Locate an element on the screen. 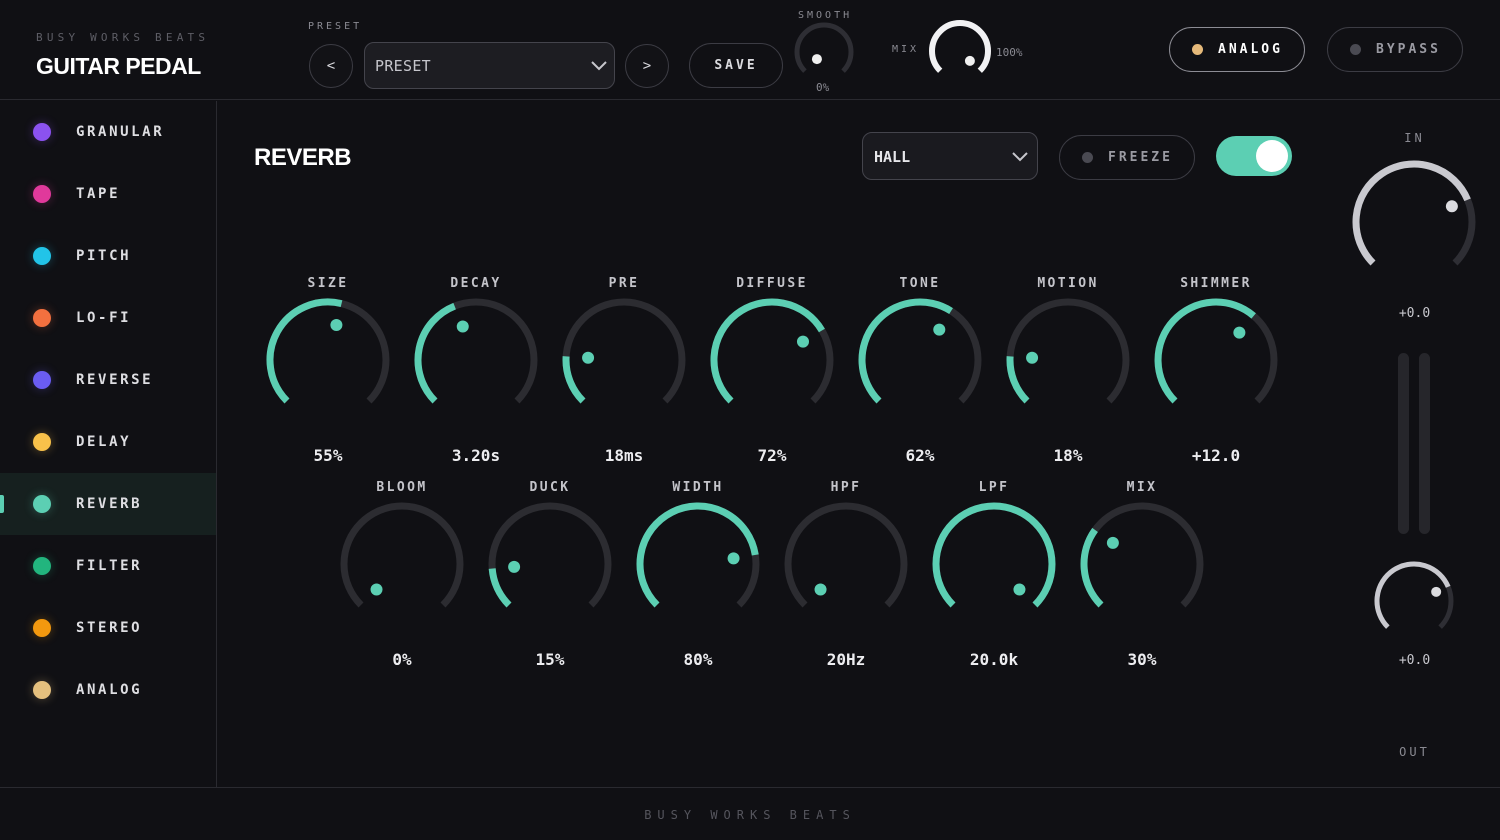 The width and height of the screenshot is (1500, 840). bypass-indicator-dot is located at coordinates (1355, 49).